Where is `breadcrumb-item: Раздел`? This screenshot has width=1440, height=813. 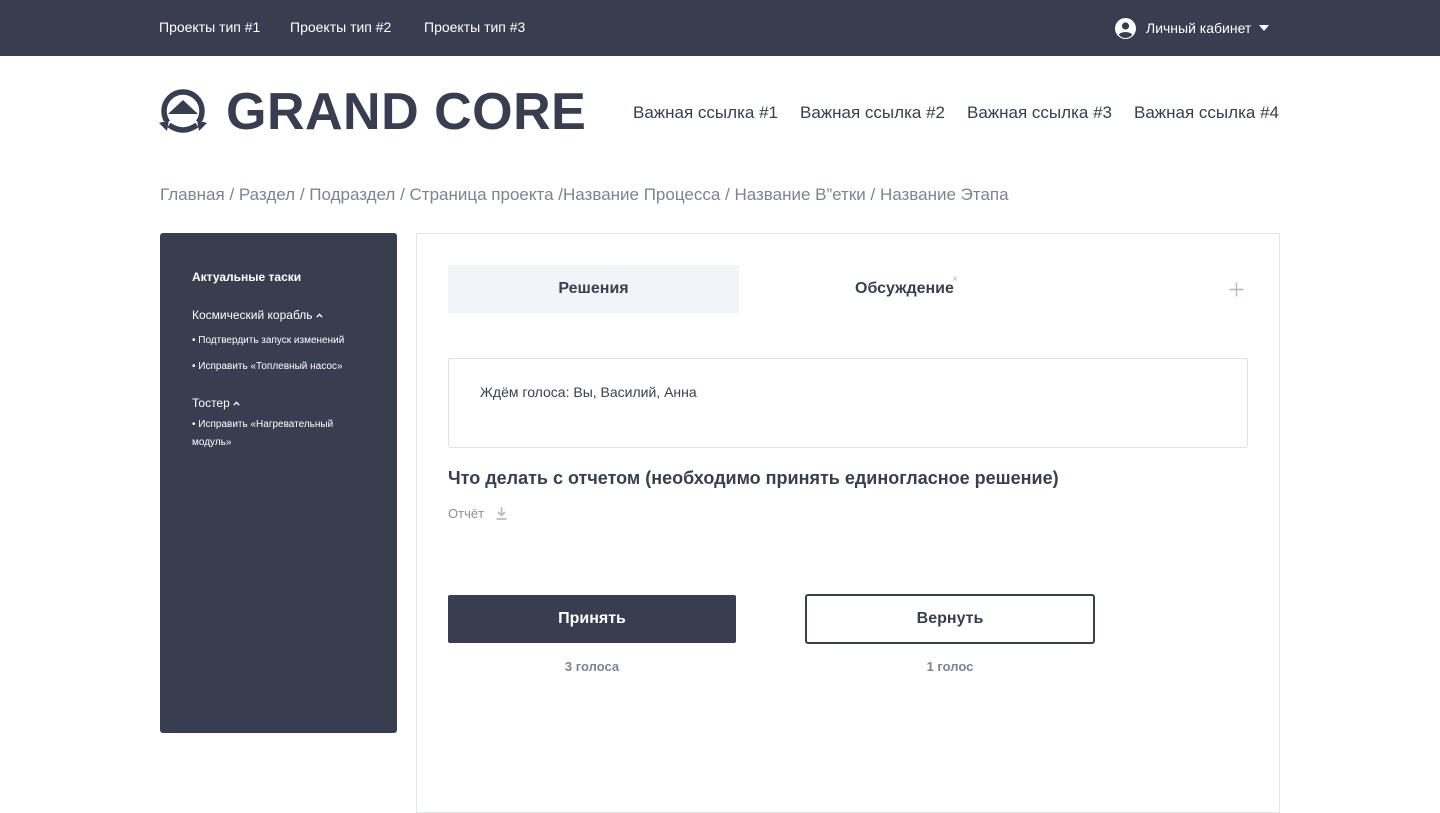
breadcrumb-item: Раздел is located at coordinates (267, 194).